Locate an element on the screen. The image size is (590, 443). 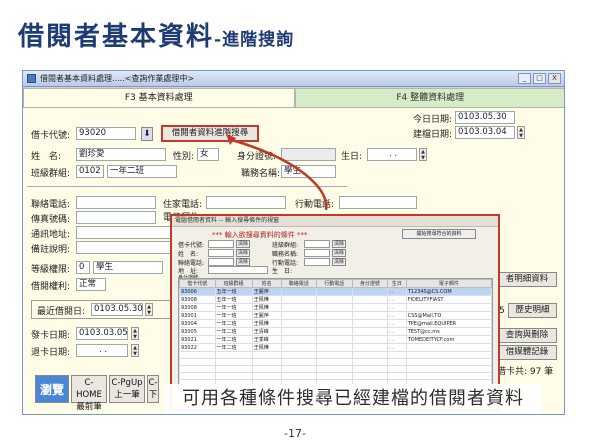
table-cell-klass: 一年二班 is located at coordinates (233, 339).